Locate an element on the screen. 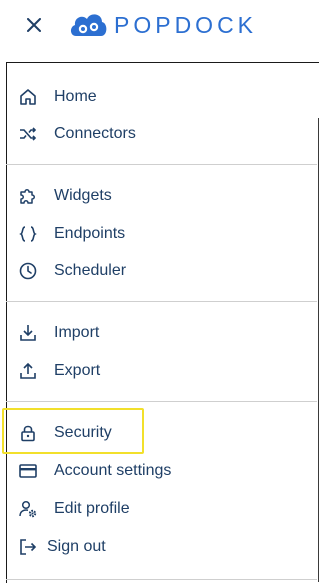  menu-label-sign-out: Sign out is located at coordinates (76, 546).